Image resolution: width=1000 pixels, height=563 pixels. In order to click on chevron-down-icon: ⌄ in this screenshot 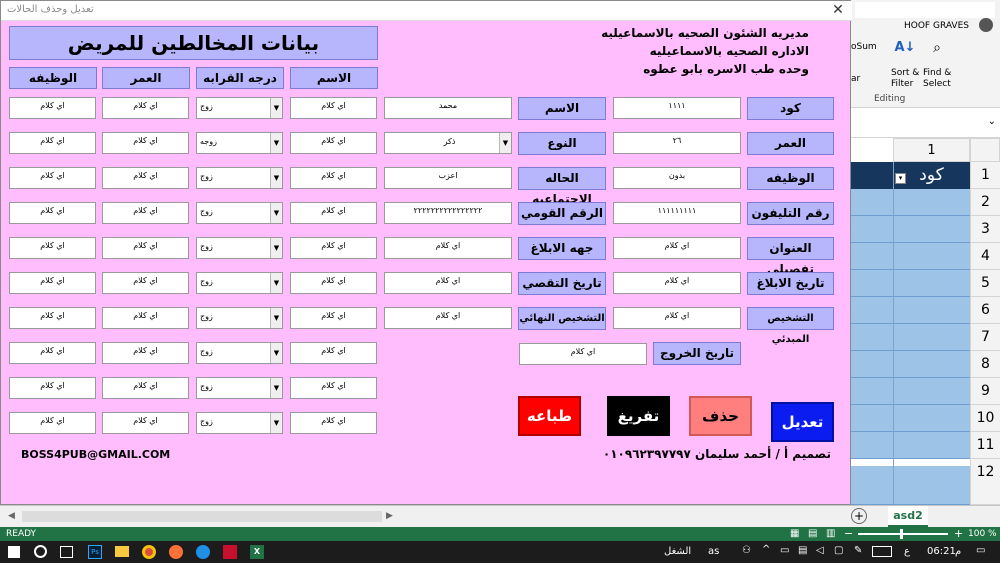, I will do `click(992, 121)`.